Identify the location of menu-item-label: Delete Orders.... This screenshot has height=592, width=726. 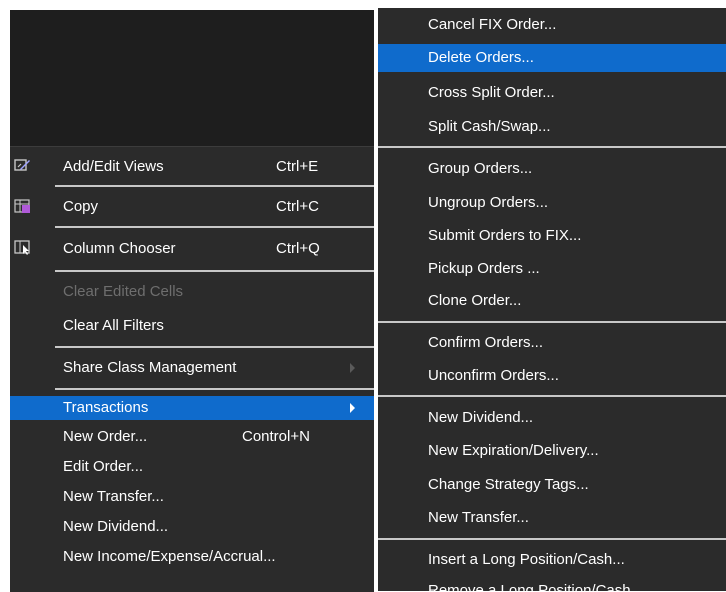
(481, 57).